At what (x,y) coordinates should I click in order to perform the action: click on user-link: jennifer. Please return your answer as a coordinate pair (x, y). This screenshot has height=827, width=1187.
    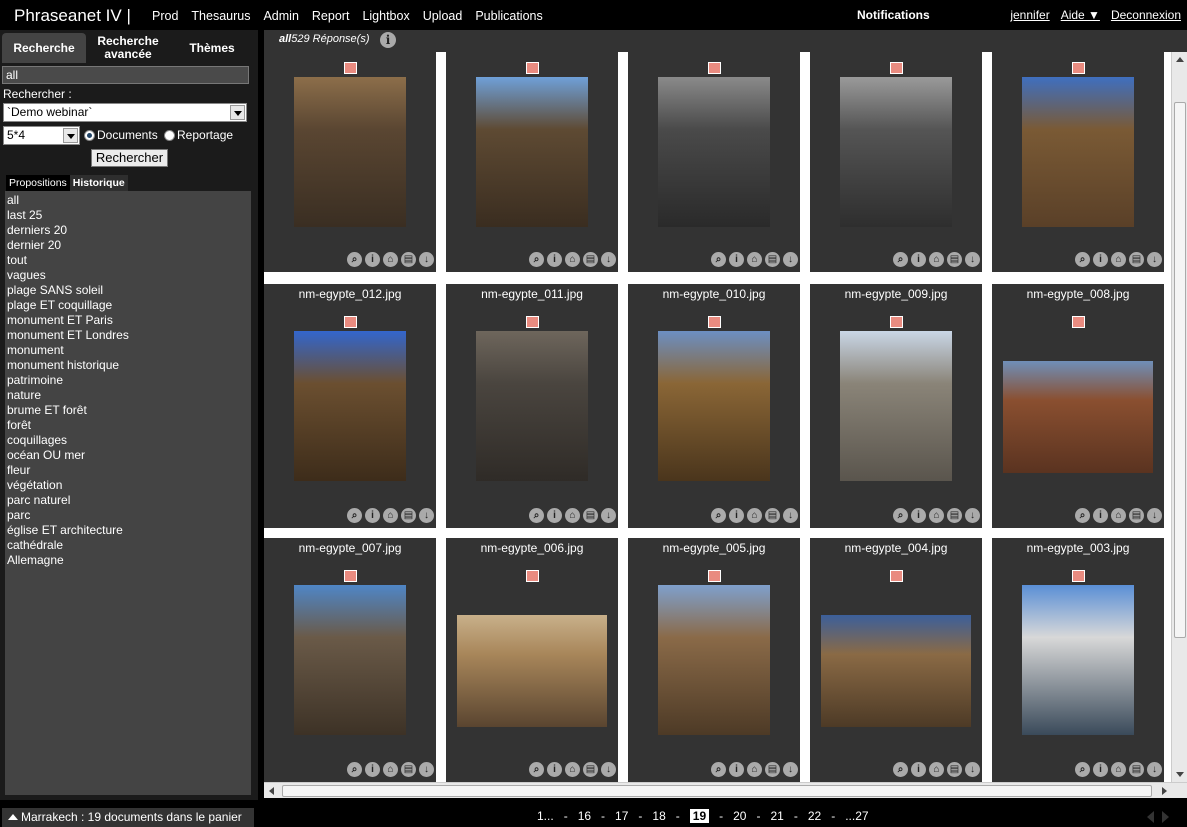
    Looking at the image, I should click on (1029, 15).